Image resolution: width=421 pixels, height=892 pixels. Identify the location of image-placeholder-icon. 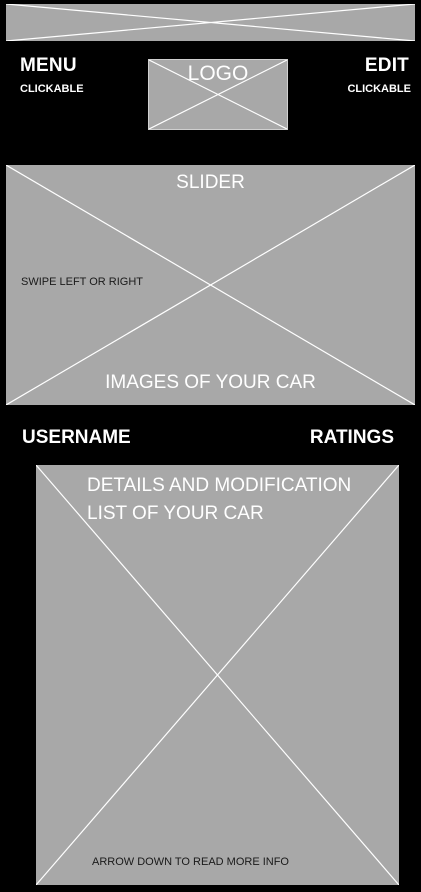
(210, 22).